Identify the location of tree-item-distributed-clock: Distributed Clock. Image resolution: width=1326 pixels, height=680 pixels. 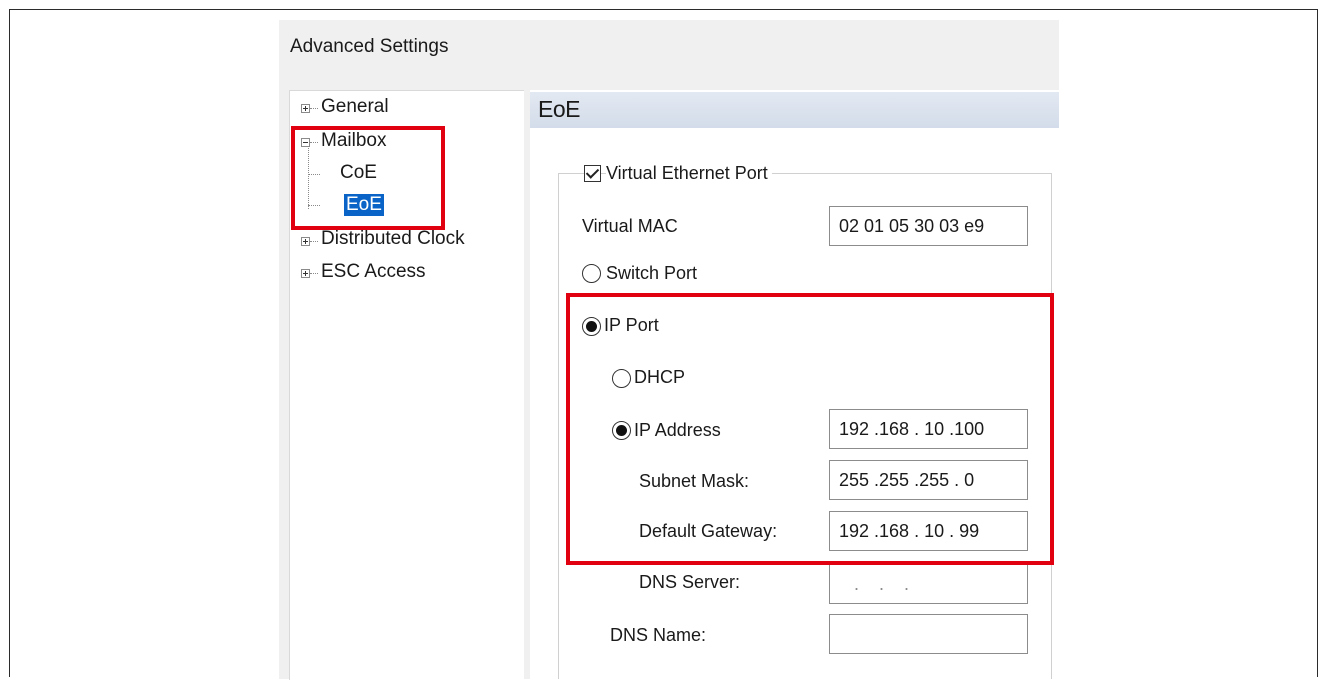
(393, 239).